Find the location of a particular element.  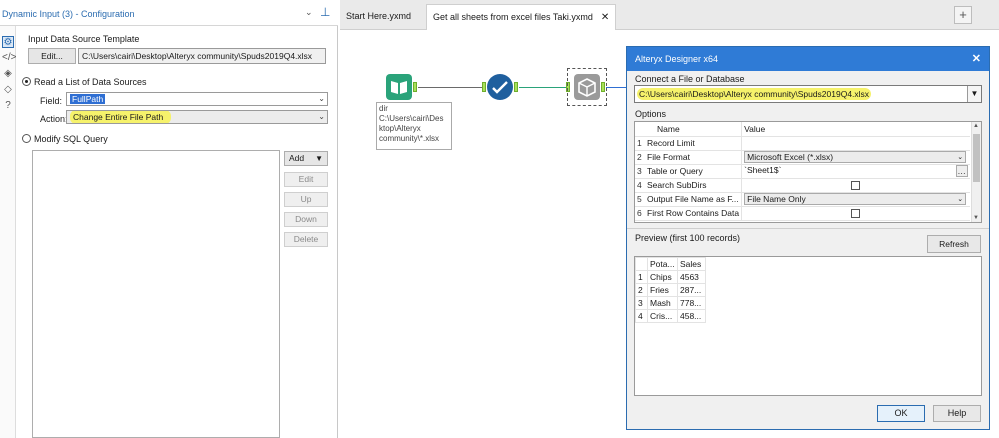

tag-icon: ◇ is located at coordinates (8, 90).